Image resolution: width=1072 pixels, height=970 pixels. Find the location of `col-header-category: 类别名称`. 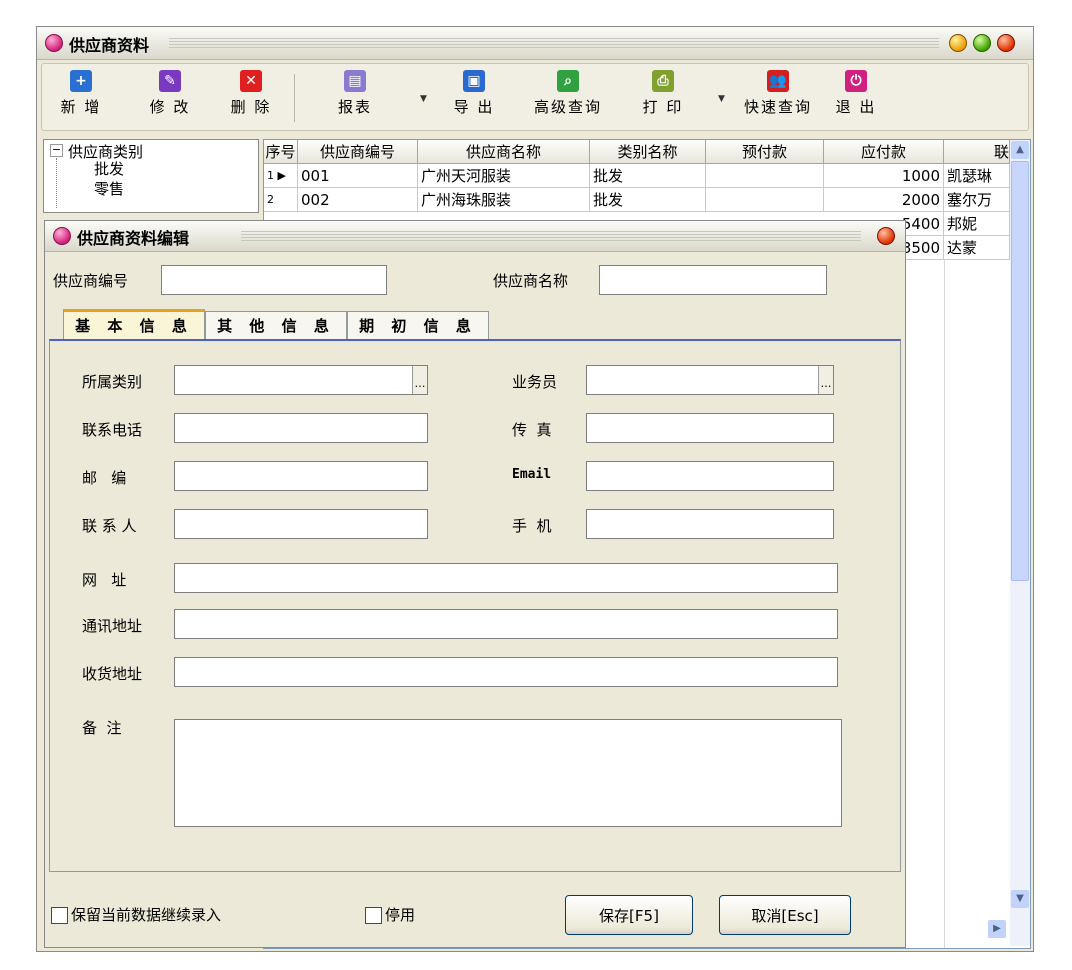

col-header-category: 类别名称 is located at coordinates (648, 152).